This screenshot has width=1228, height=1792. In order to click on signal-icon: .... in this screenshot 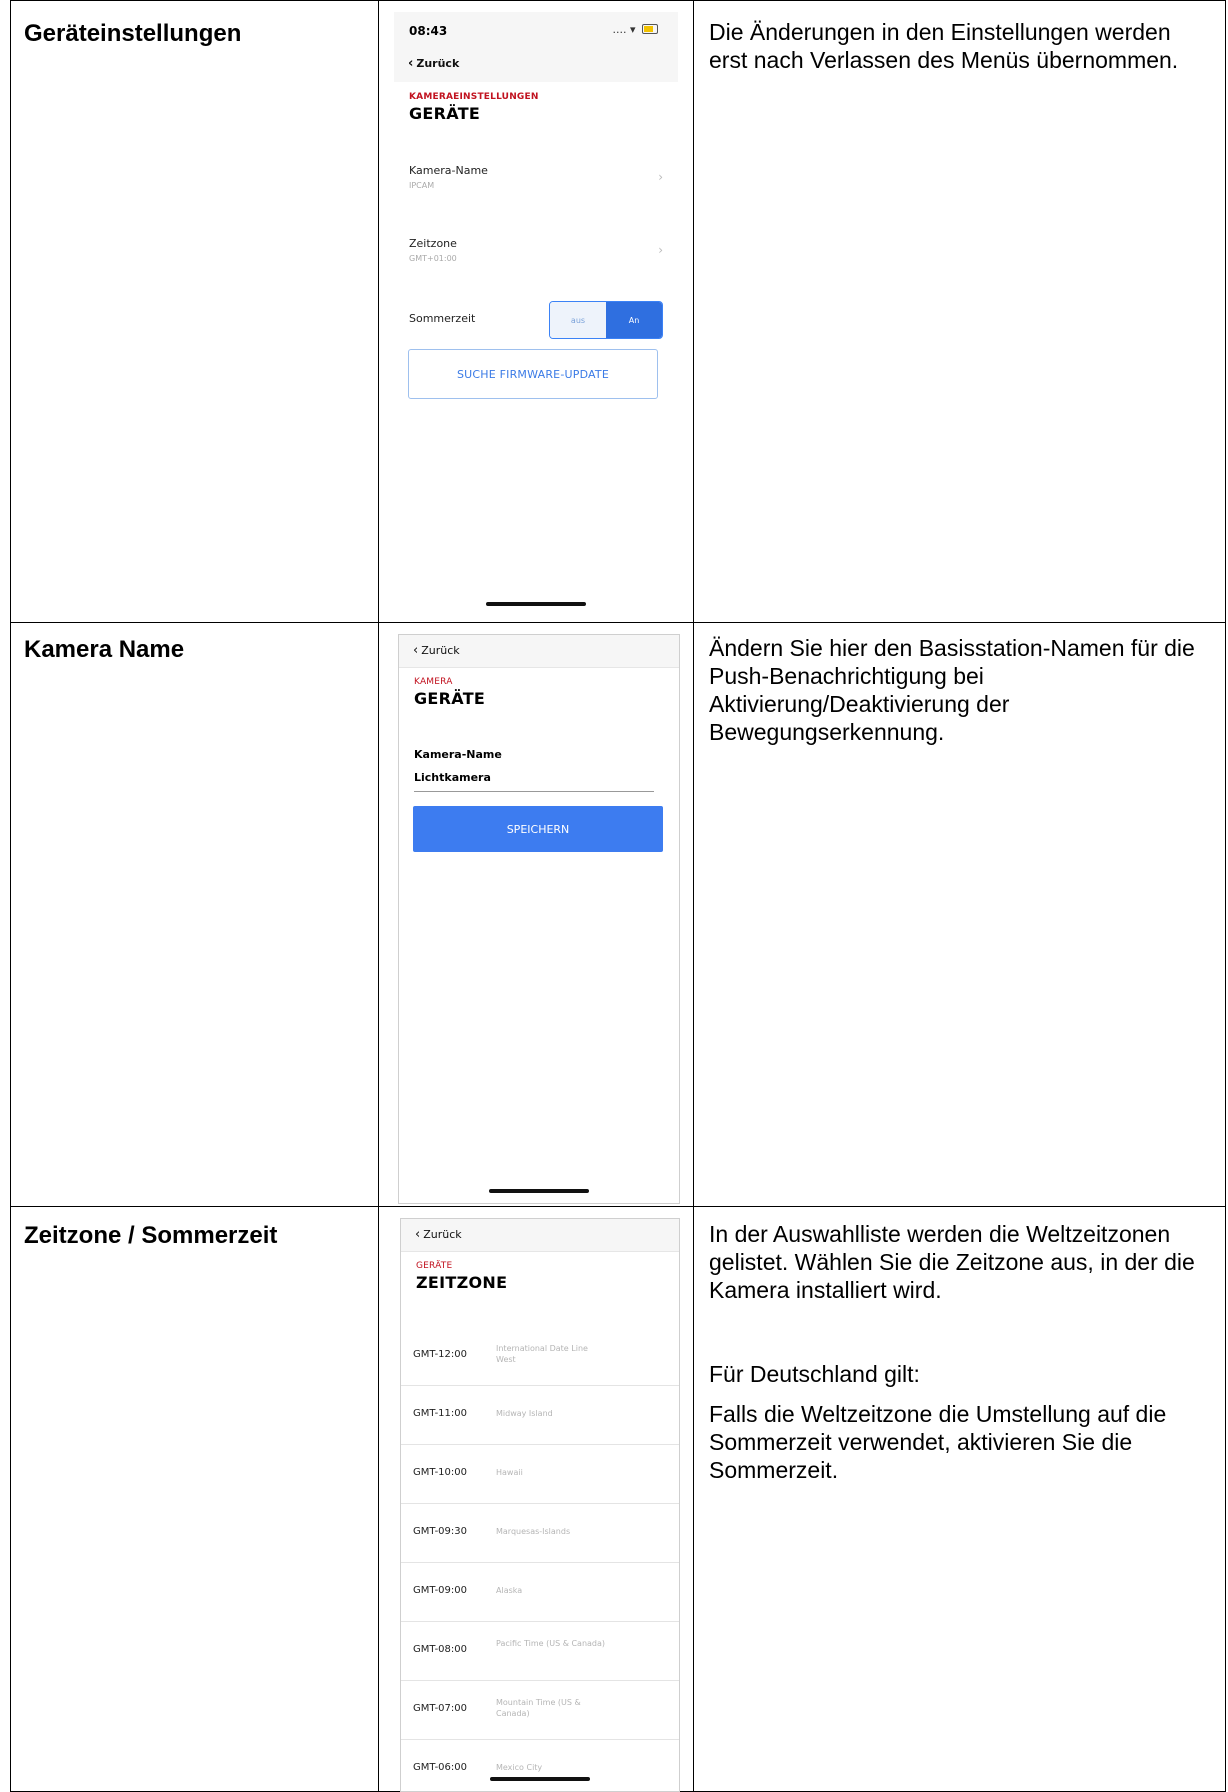, I will do `click(619, 29)`.